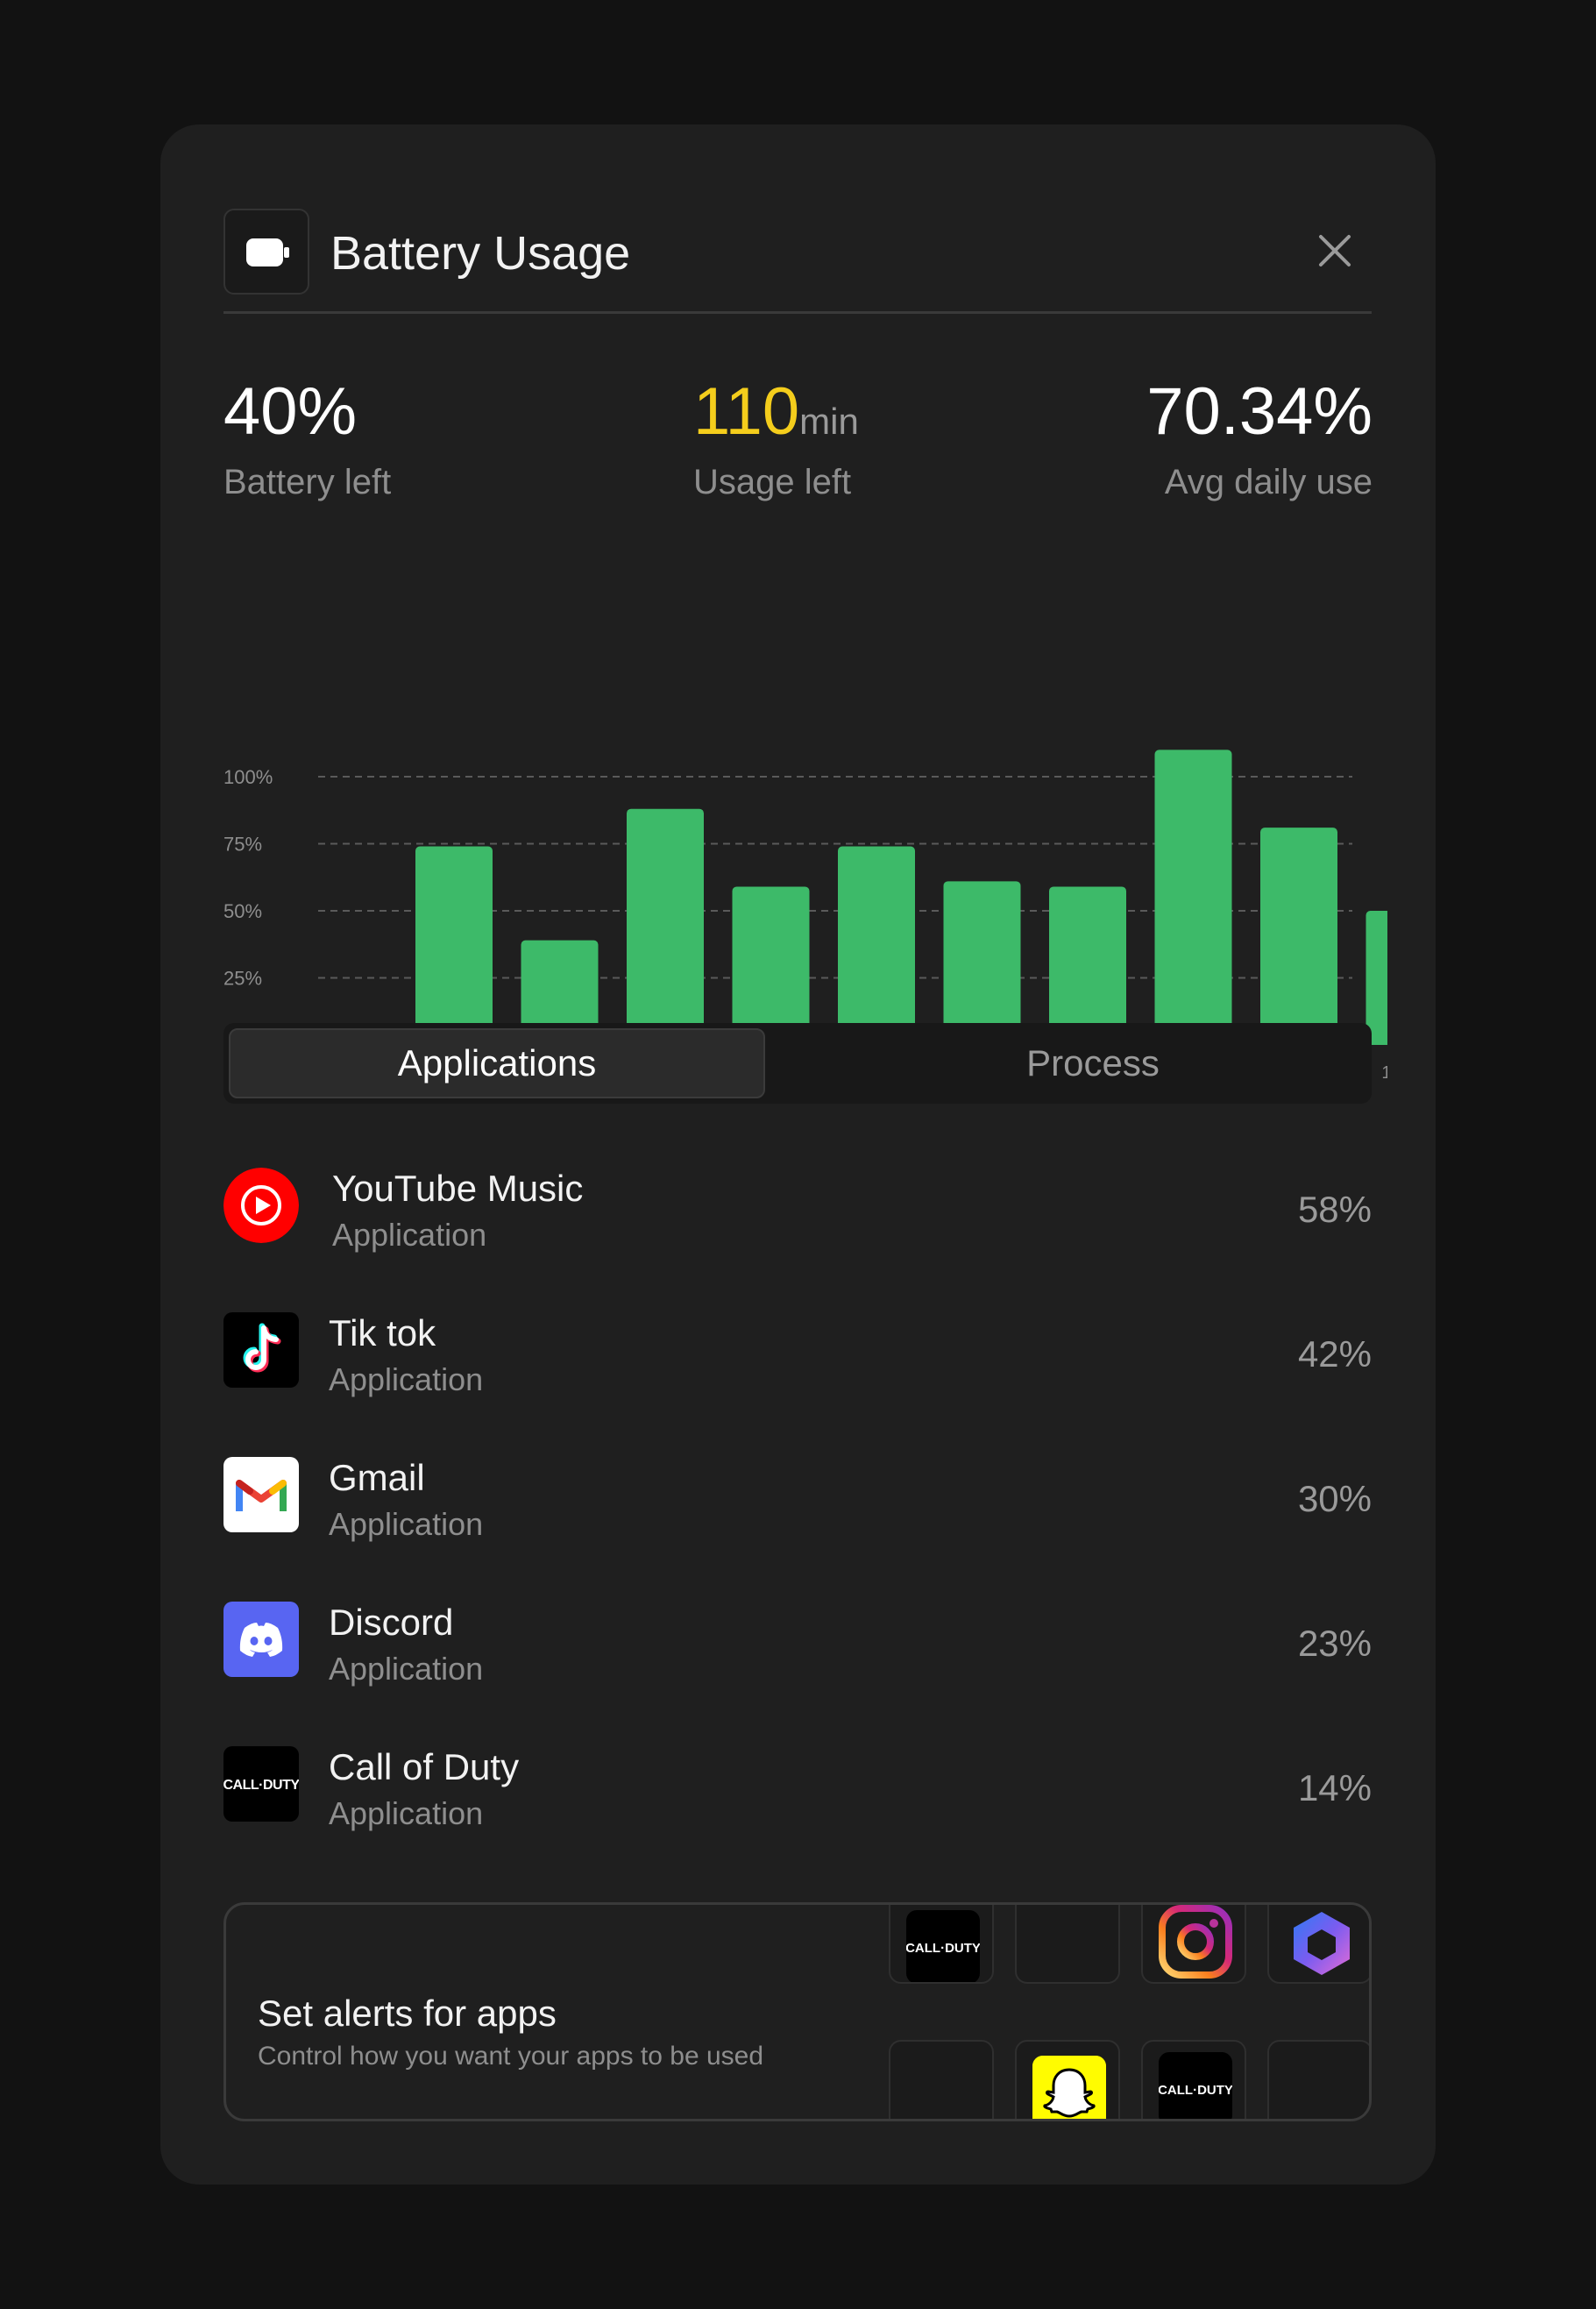 The image size is (1596, 2309). I want to click on list-item-discord: Discord Application 23%, so click(797, 1674).